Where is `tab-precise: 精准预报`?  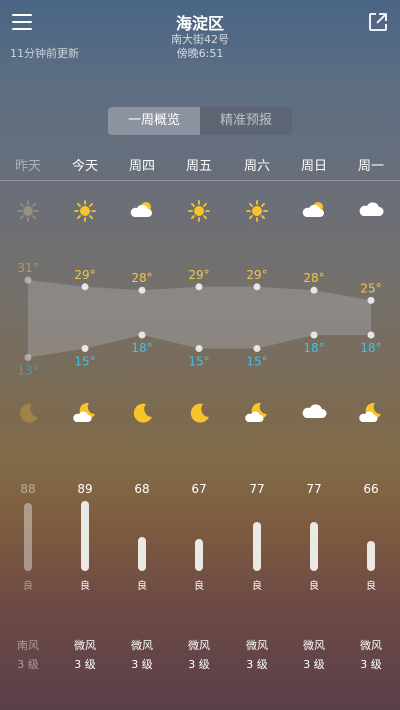 tab-precise: 精准预报 is located at coordinates (246, 121).